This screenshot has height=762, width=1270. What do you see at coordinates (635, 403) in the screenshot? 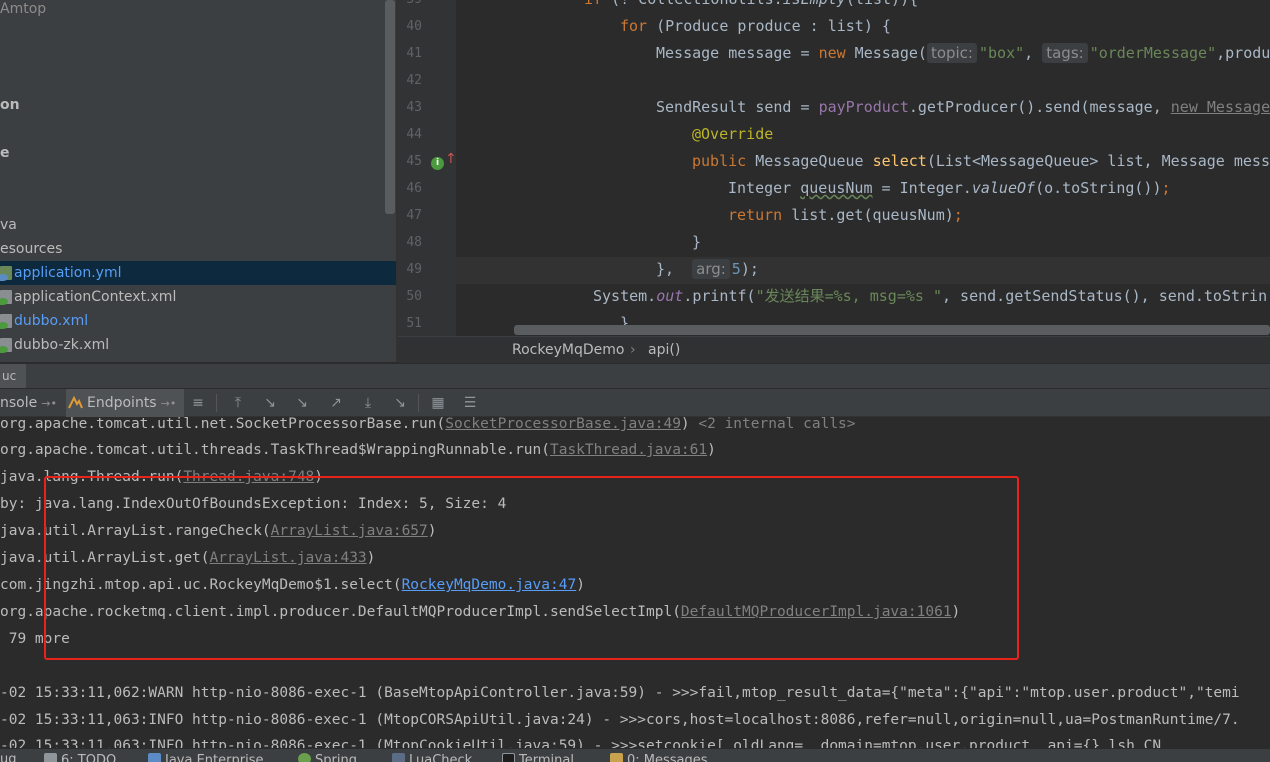
I see `console-toolbar: nsole →• Endpoints →• ≡ ⤒ ↘ ↘ ↗ ⤓ ↘ ▦ ☰` at bounding box center [635, 403].